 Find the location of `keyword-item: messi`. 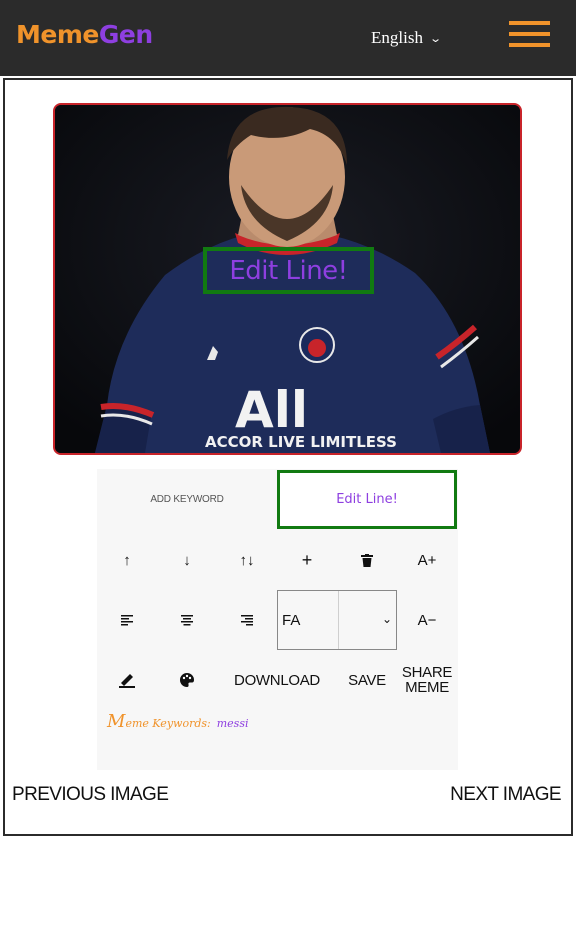

keyword-item: messi is located at coordinates (233, 723).